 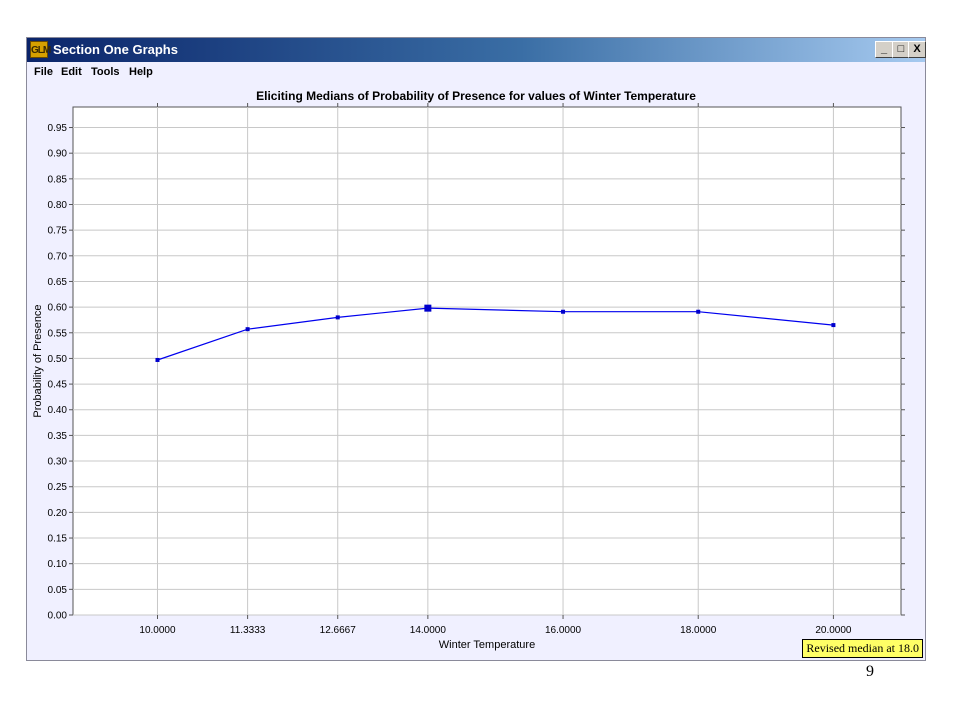 I want to click on x-axis-label: Winter Temperature, so click(x=487, y=645).